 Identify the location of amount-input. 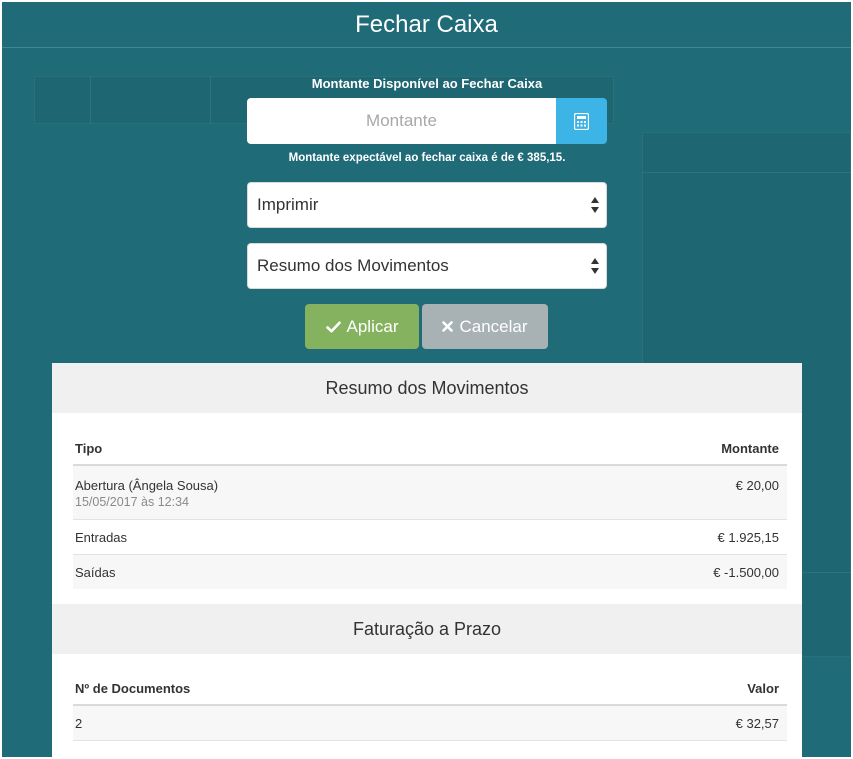
(401, 121).